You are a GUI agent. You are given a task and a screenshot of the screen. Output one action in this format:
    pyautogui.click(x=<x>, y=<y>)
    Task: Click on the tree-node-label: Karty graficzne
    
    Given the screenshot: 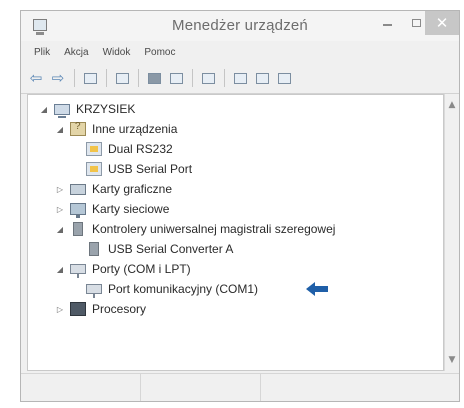 What is the action you would take?
    pyautogui.click(x=132, y=189)
    